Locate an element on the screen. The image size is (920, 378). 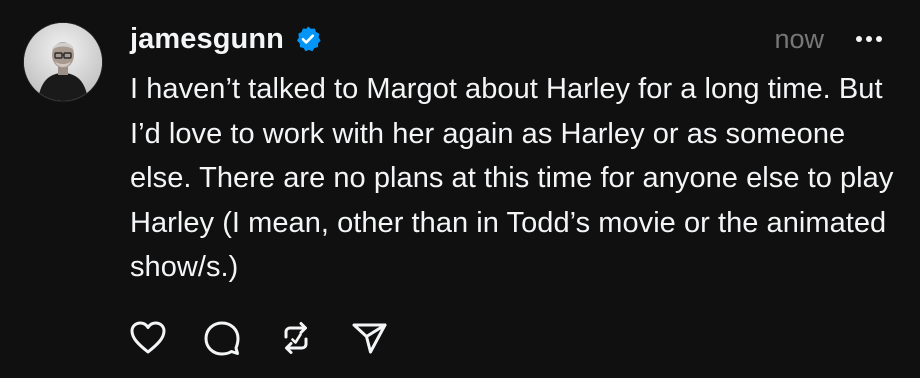
more-horizontal-icon is located at coordinates (869, 39).